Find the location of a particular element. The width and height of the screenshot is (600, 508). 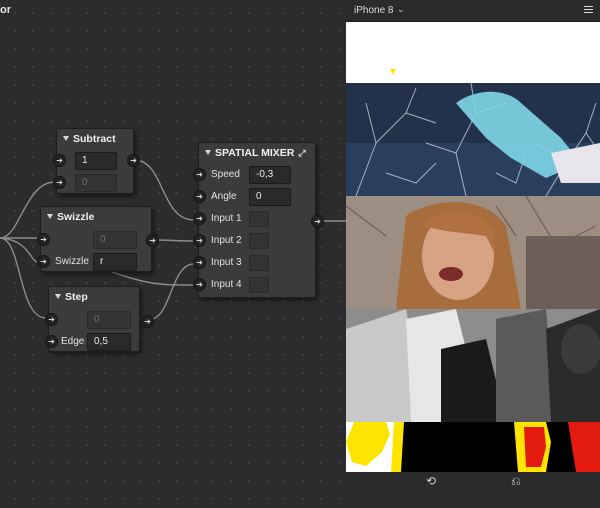

node-title: SPATIAL MIXER is located at coordinates (255, 153).